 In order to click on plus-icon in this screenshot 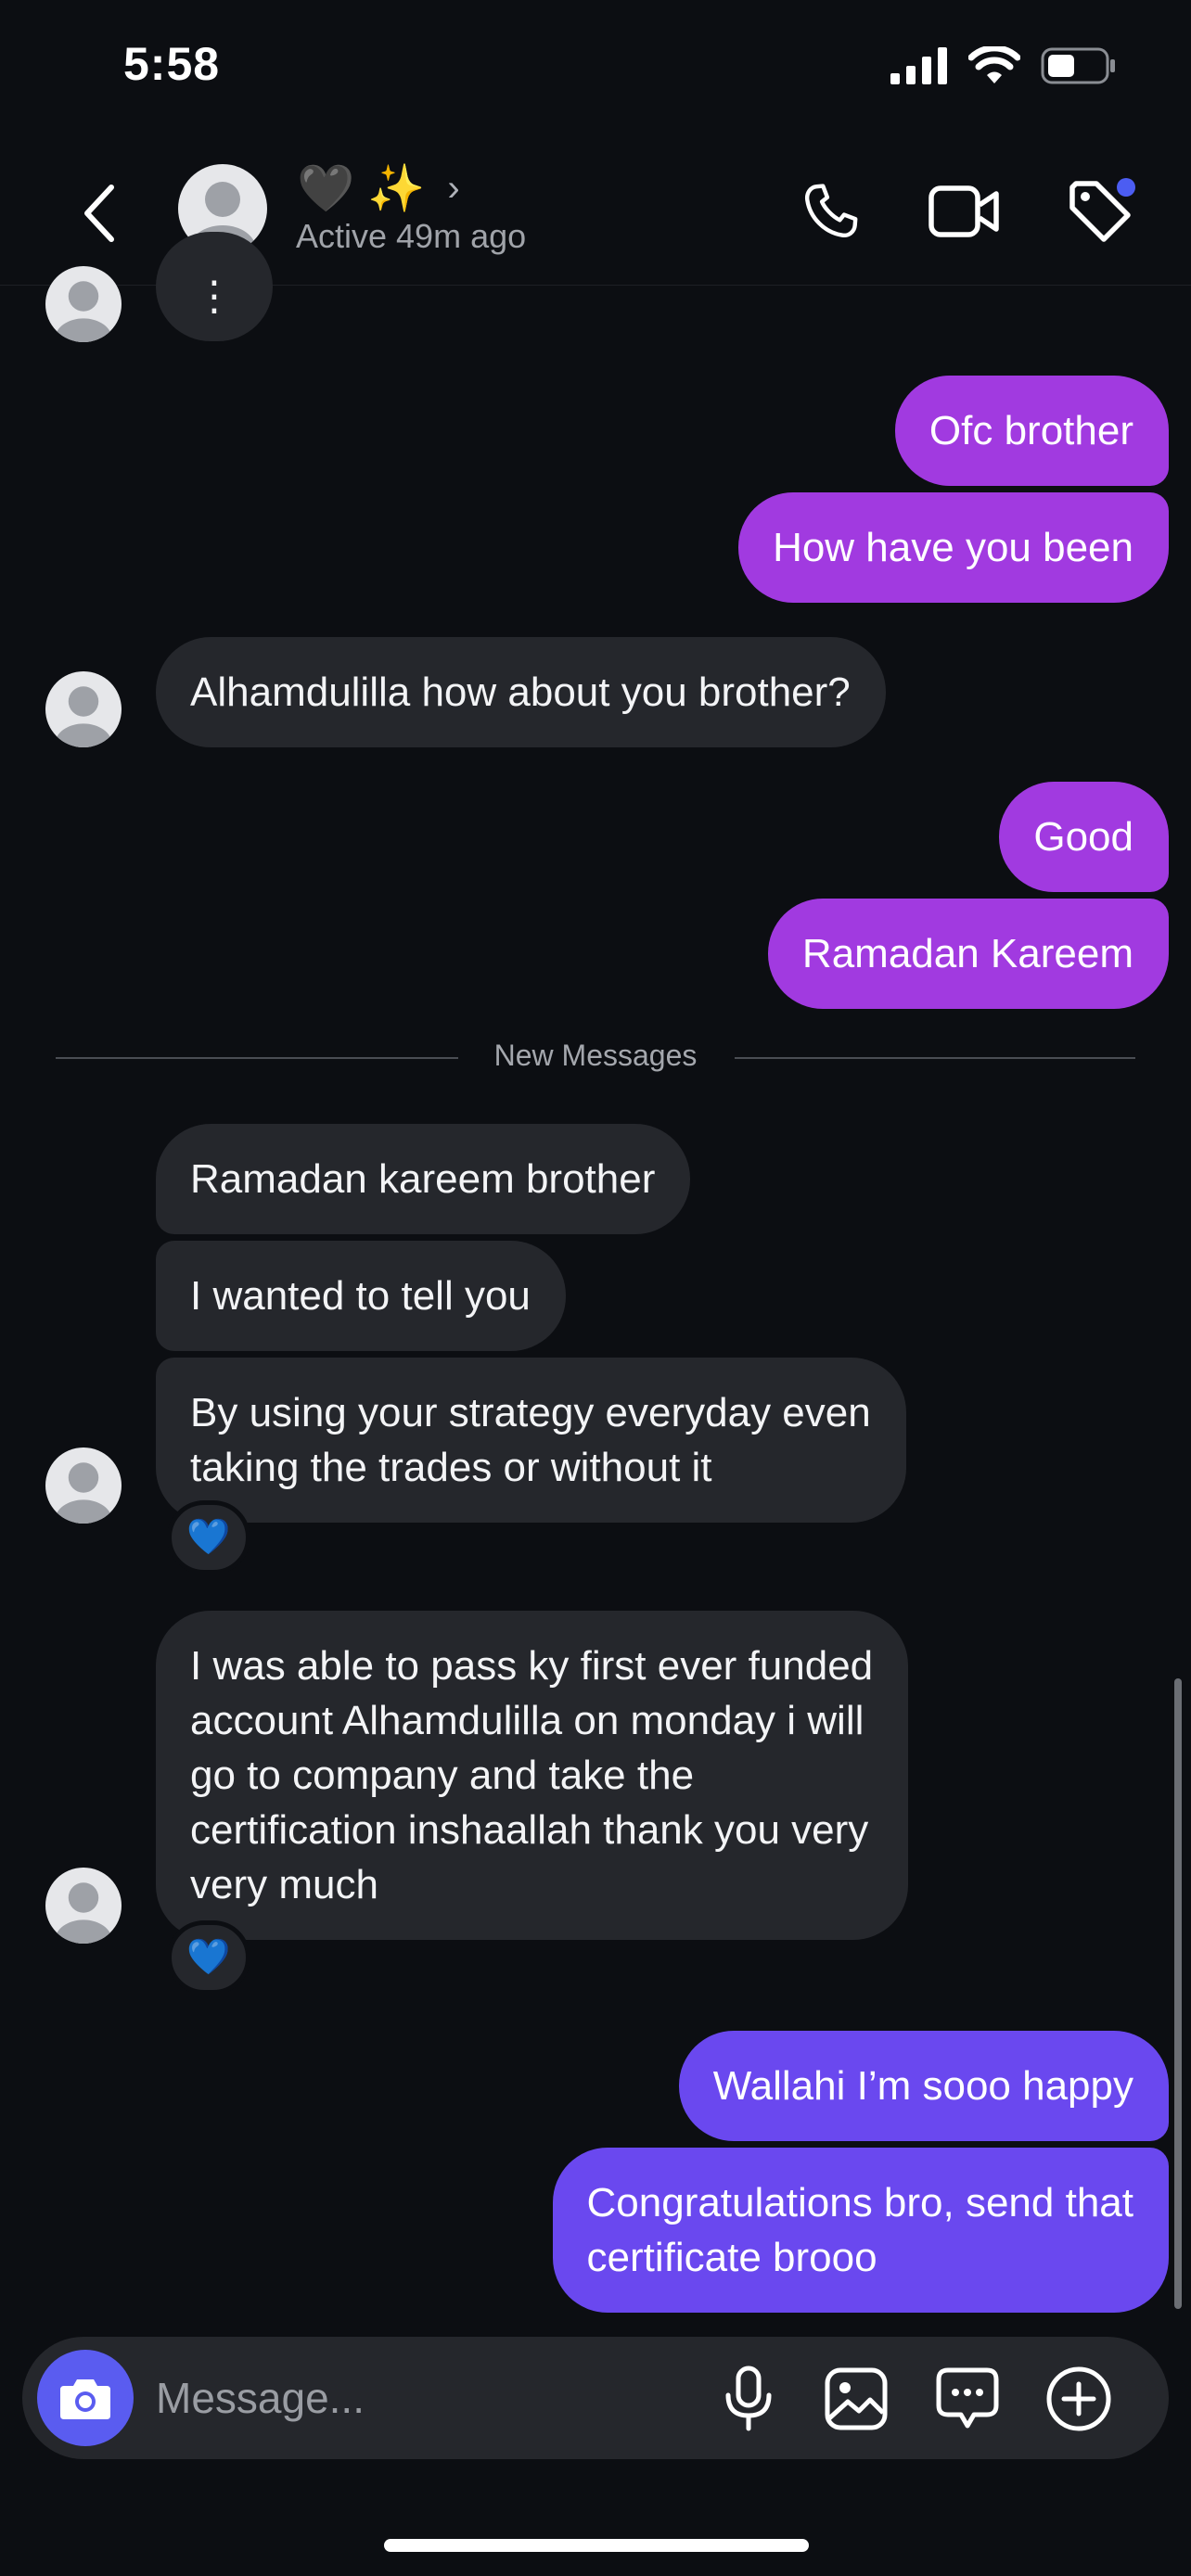, I will do `click(1078, 2398)`.